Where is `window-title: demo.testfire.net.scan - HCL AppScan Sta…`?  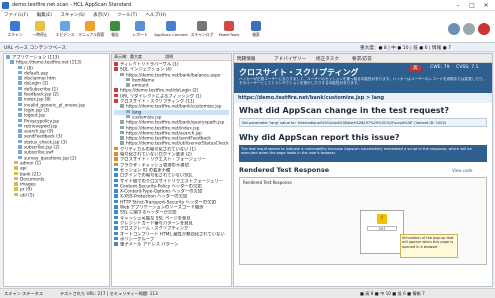 window-title: demo.testfire.net.scan - HCL AppScan Sta… is located at coordinates (72, 5).